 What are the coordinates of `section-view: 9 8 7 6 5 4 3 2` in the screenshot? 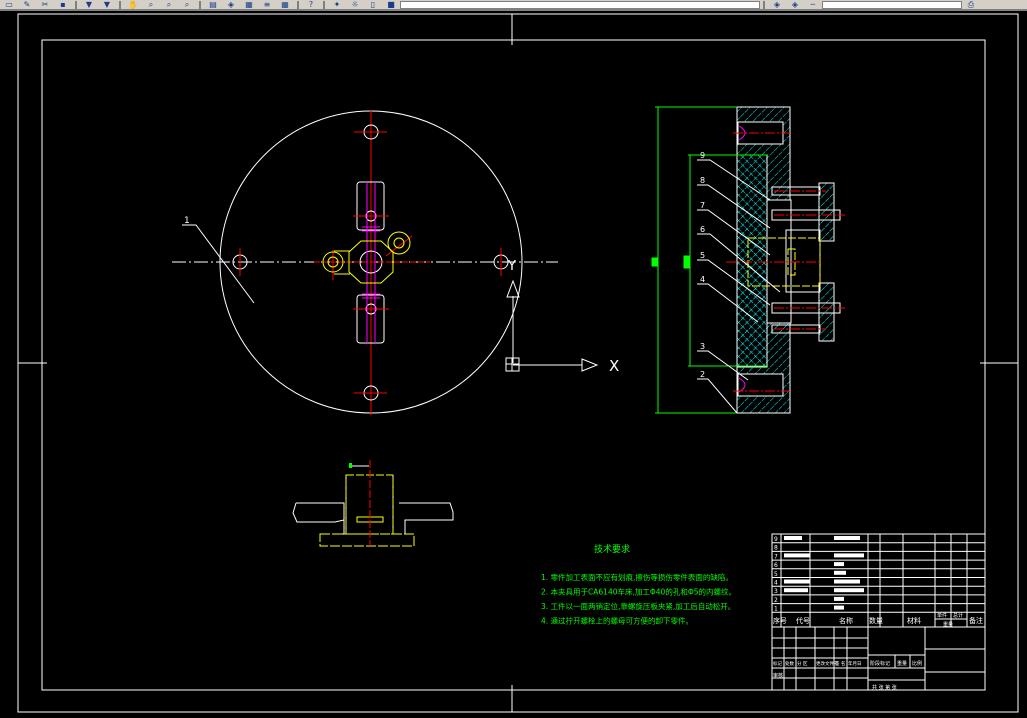 It's located at (748, 260).